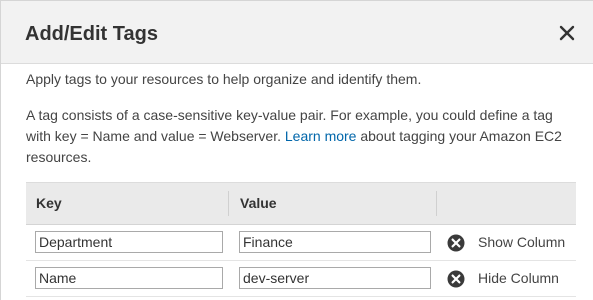  Describe the element at coordinates (518, 278) in the screenshot. I see `hide-column-link: Hide Column` at that location.